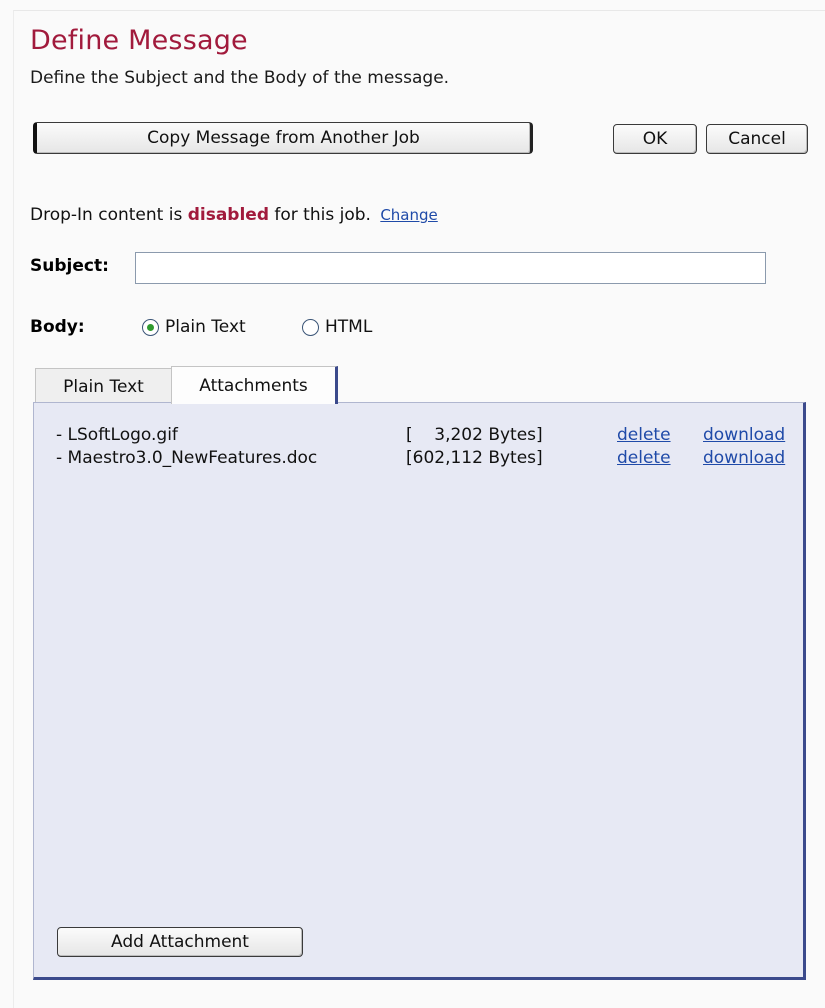 The width and height of the screenshot is (825, 1008). Describe the element at coordinates (109, 215) in the screenshot. I see `dropin-prefix: Drop-In content is` at that location.